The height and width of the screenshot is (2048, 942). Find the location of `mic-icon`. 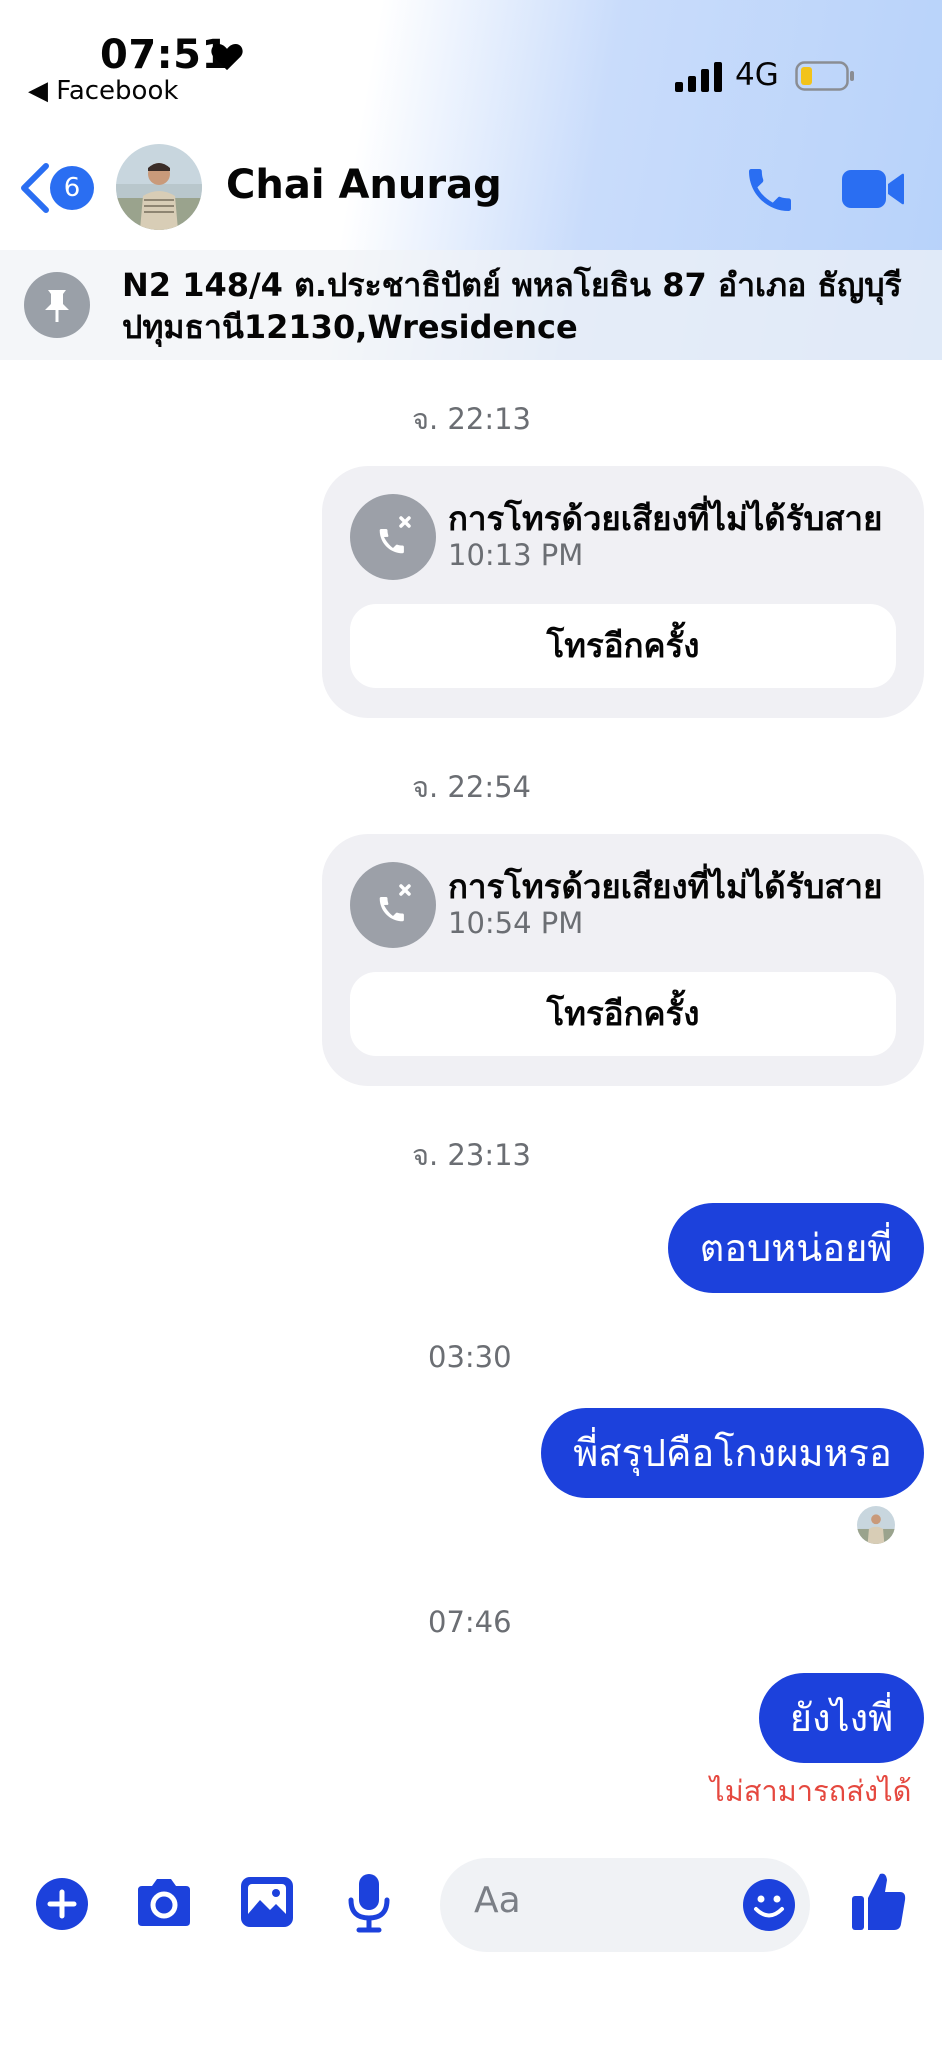

mic-icon is located at coordinates (369, 1903).